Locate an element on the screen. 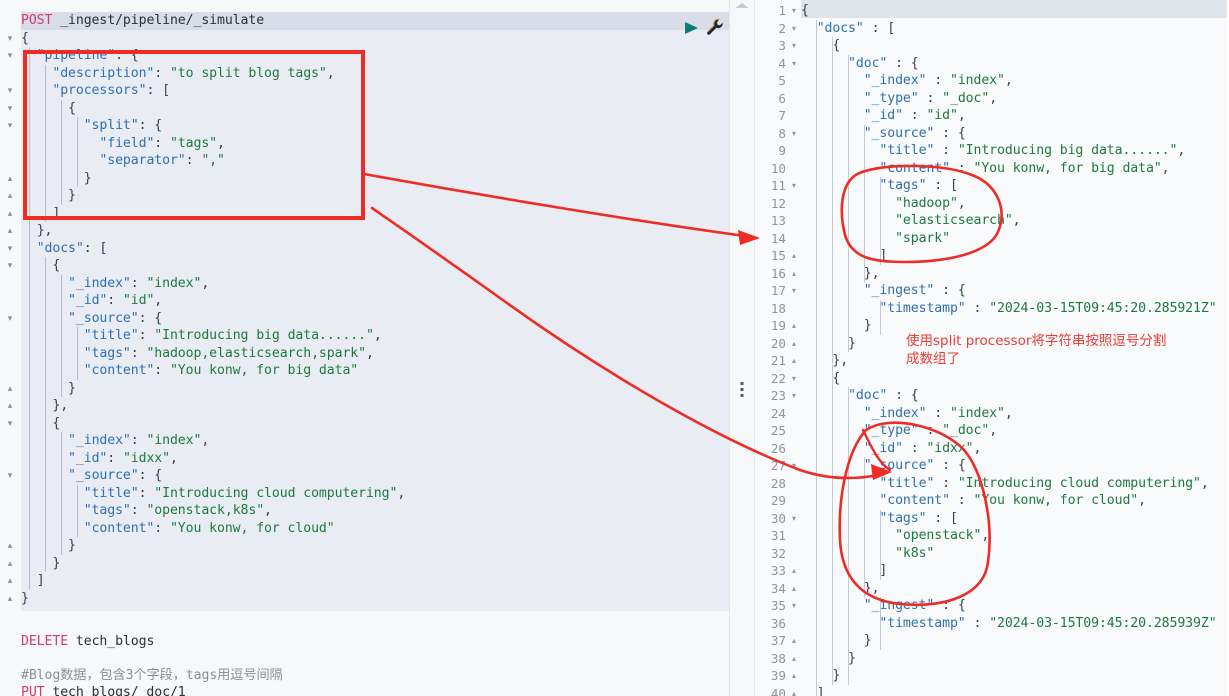 The width and height of the screenshot is (1229, 696). splitter-drag-handle is located at coordinates (742, 389).